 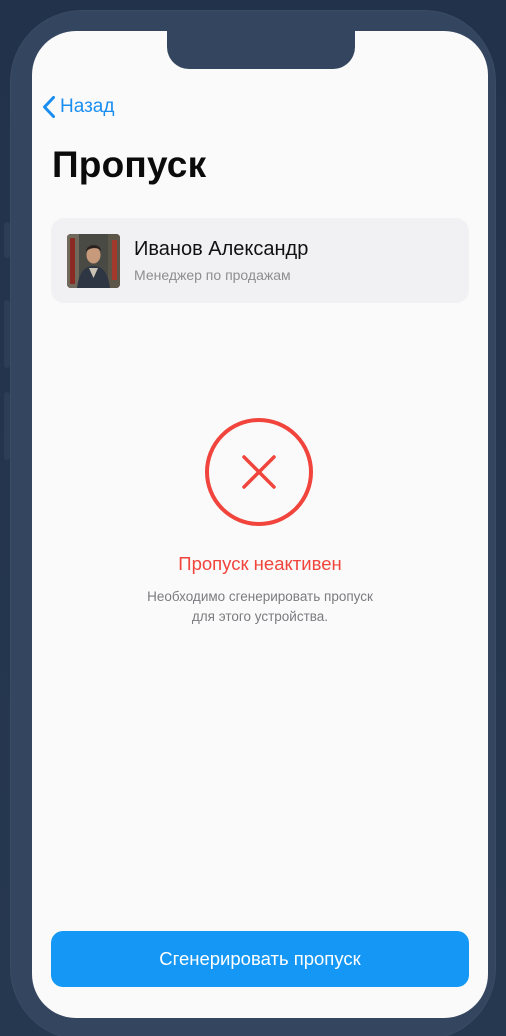 What do you see at coordinates (260, 563) in the screenshot?
I see `pass-status-title: Пропуск неактивен` at bounding box center [260, 563].